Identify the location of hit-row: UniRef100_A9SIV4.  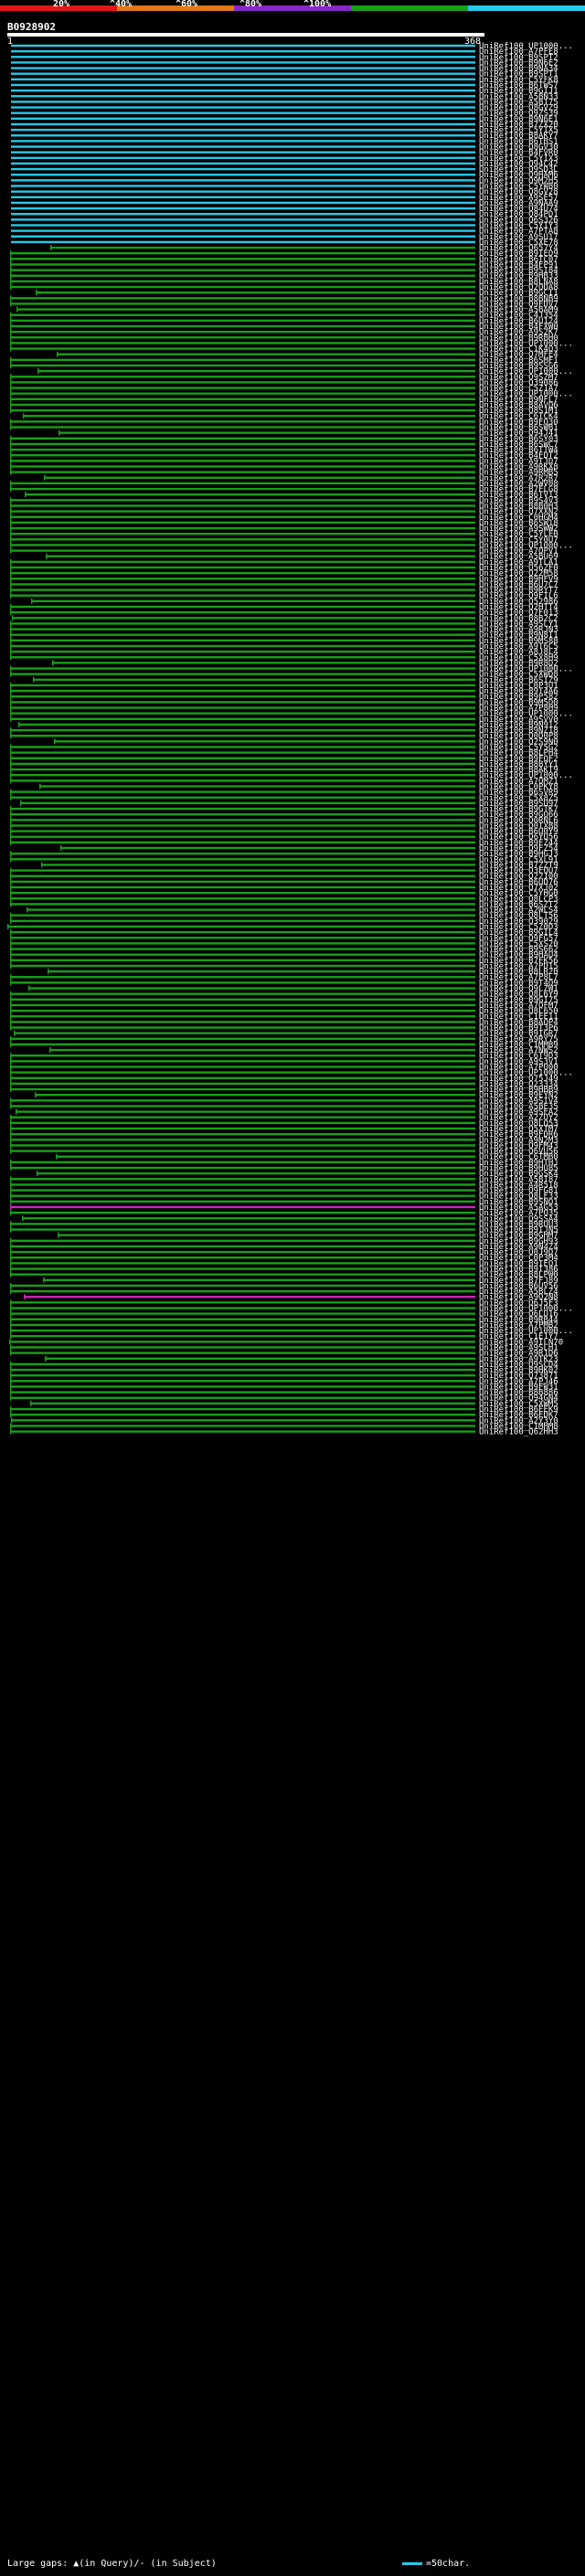
(284, 1101).